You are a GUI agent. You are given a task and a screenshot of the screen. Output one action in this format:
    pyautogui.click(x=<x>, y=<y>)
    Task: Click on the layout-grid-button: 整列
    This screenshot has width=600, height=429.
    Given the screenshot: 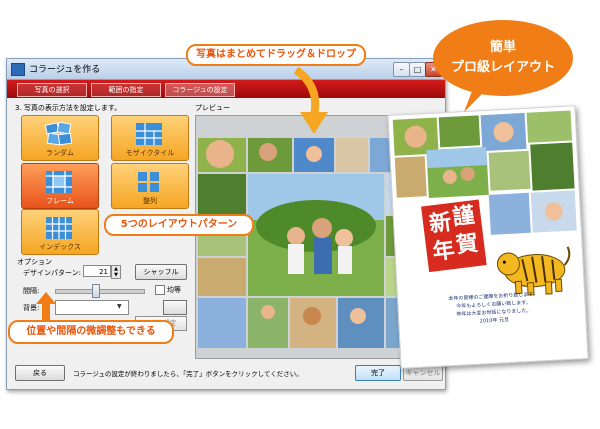 What is the action you would take?
    pyautogui.click(x=150, y=186)
    